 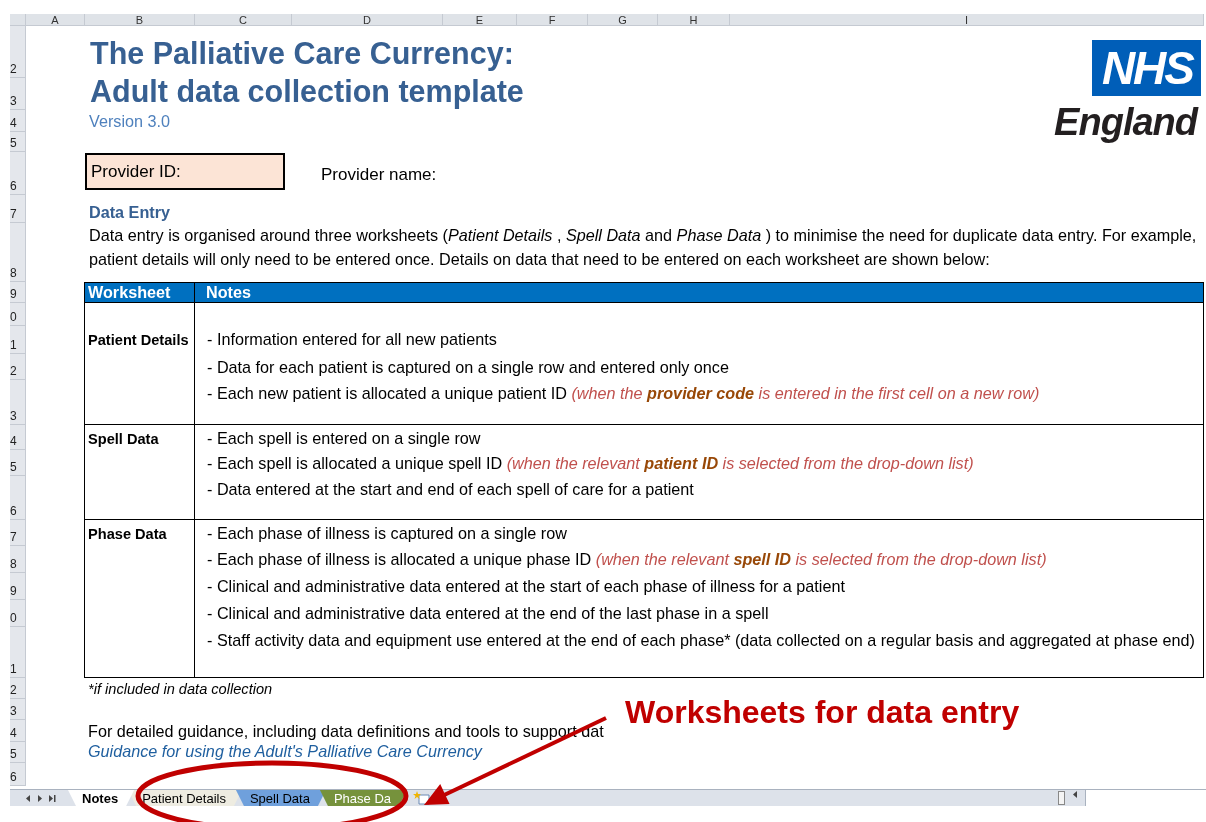 What do you see at coordinates (701, 640) in the screenshot?
I see `note-line: - Staff activity data and equipment use entered at the end of each phase* (data collected on a regular basis and aggregated at phase end)` at bounding box center [701, 640].